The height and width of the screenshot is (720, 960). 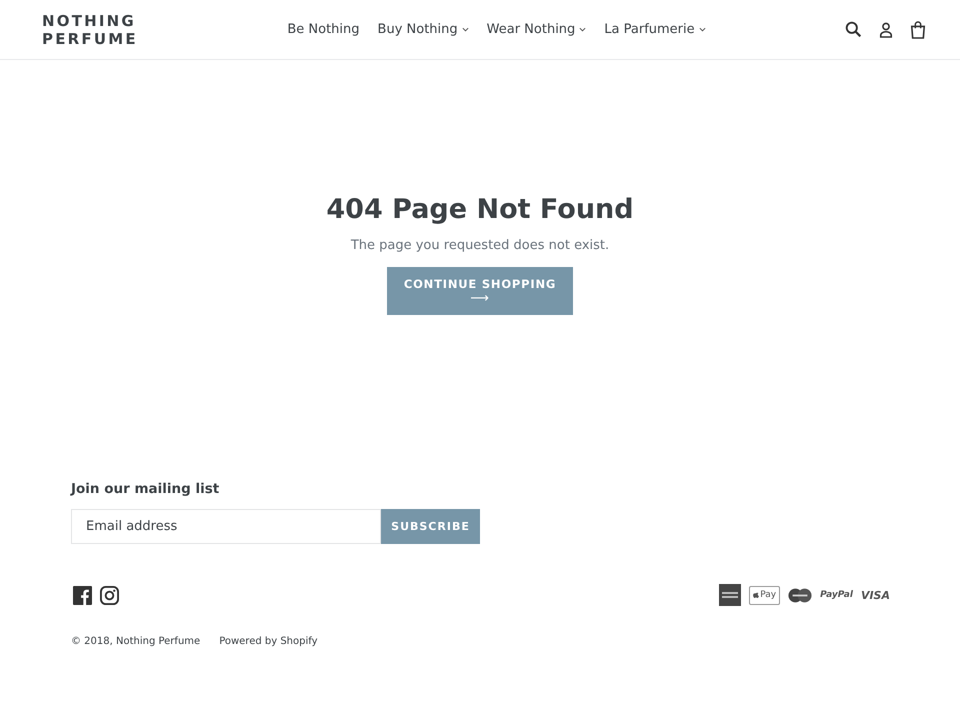 I want to click on apple-pay-badge: Pay, so click(x=764, y=595).